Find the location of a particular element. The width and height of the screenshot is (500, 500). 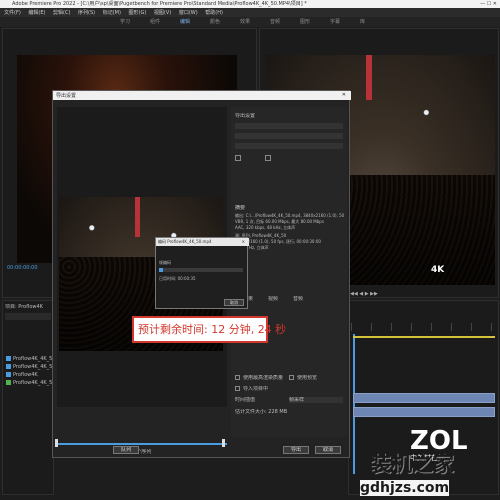

tab-editing: 编辑 is located at coordinates (185, 22).